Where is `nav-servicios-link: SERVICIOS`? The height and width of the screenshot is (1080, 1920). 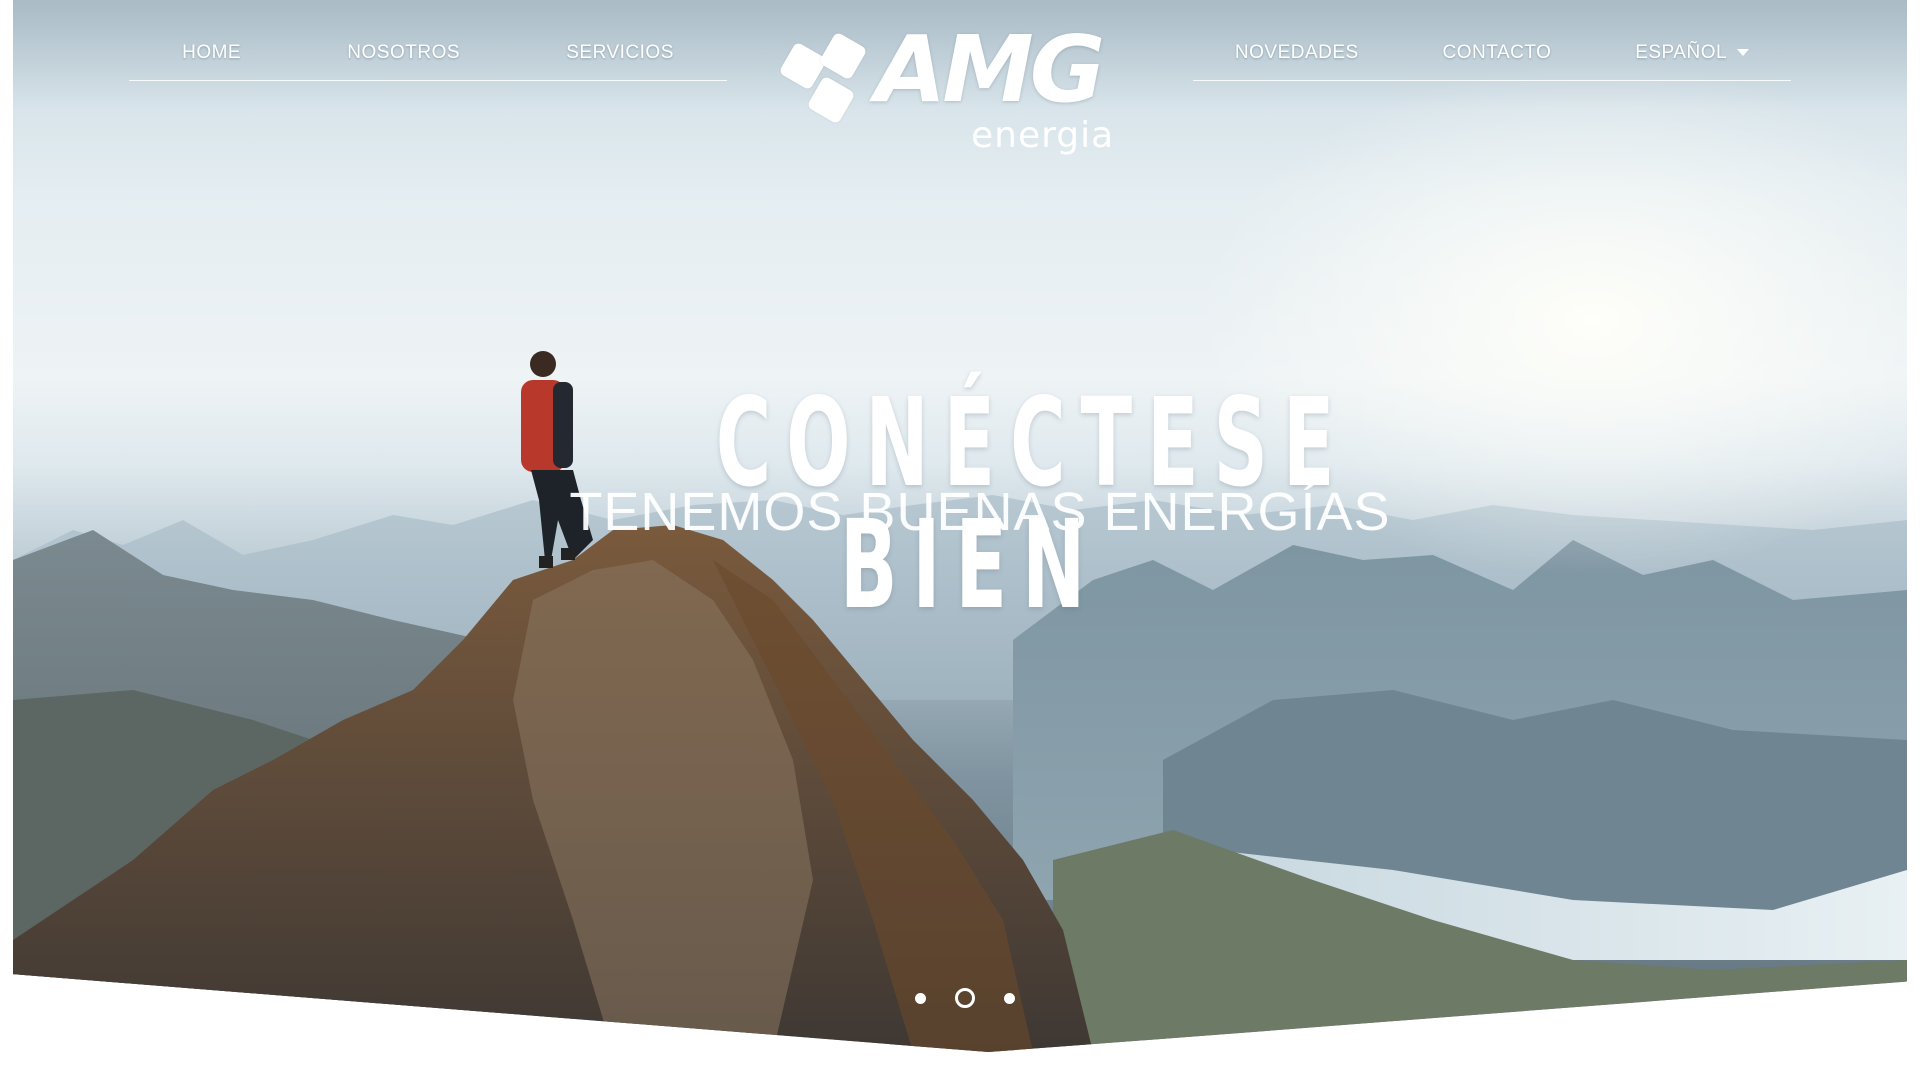 nav-servicios-link: SERVICIOS is located at coordinates (620, 40).